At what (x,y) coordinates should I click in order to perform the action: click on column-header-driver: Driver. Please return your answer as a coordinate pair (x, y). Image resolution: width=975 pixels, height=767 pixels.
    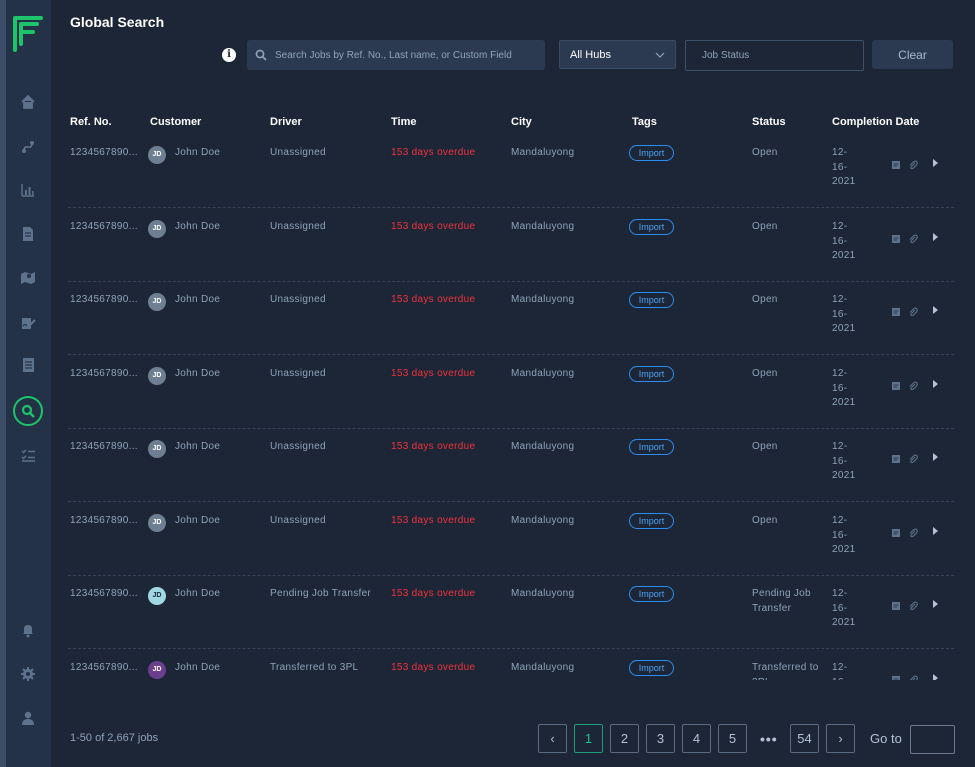
    Looking at the image, I should click on (286, 122).